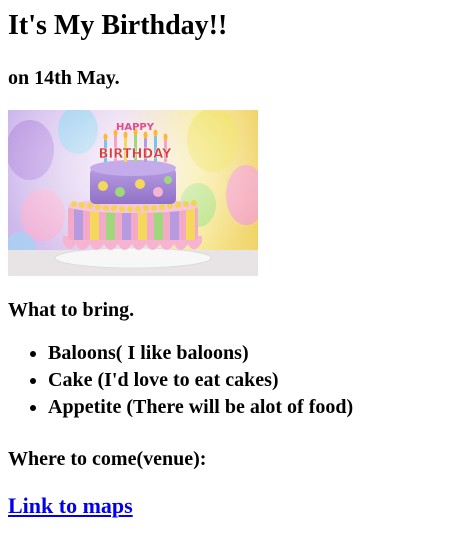 The image size is (467, 543). I want to click on venue-heading: Where to come(venue):, so click(107, 459).